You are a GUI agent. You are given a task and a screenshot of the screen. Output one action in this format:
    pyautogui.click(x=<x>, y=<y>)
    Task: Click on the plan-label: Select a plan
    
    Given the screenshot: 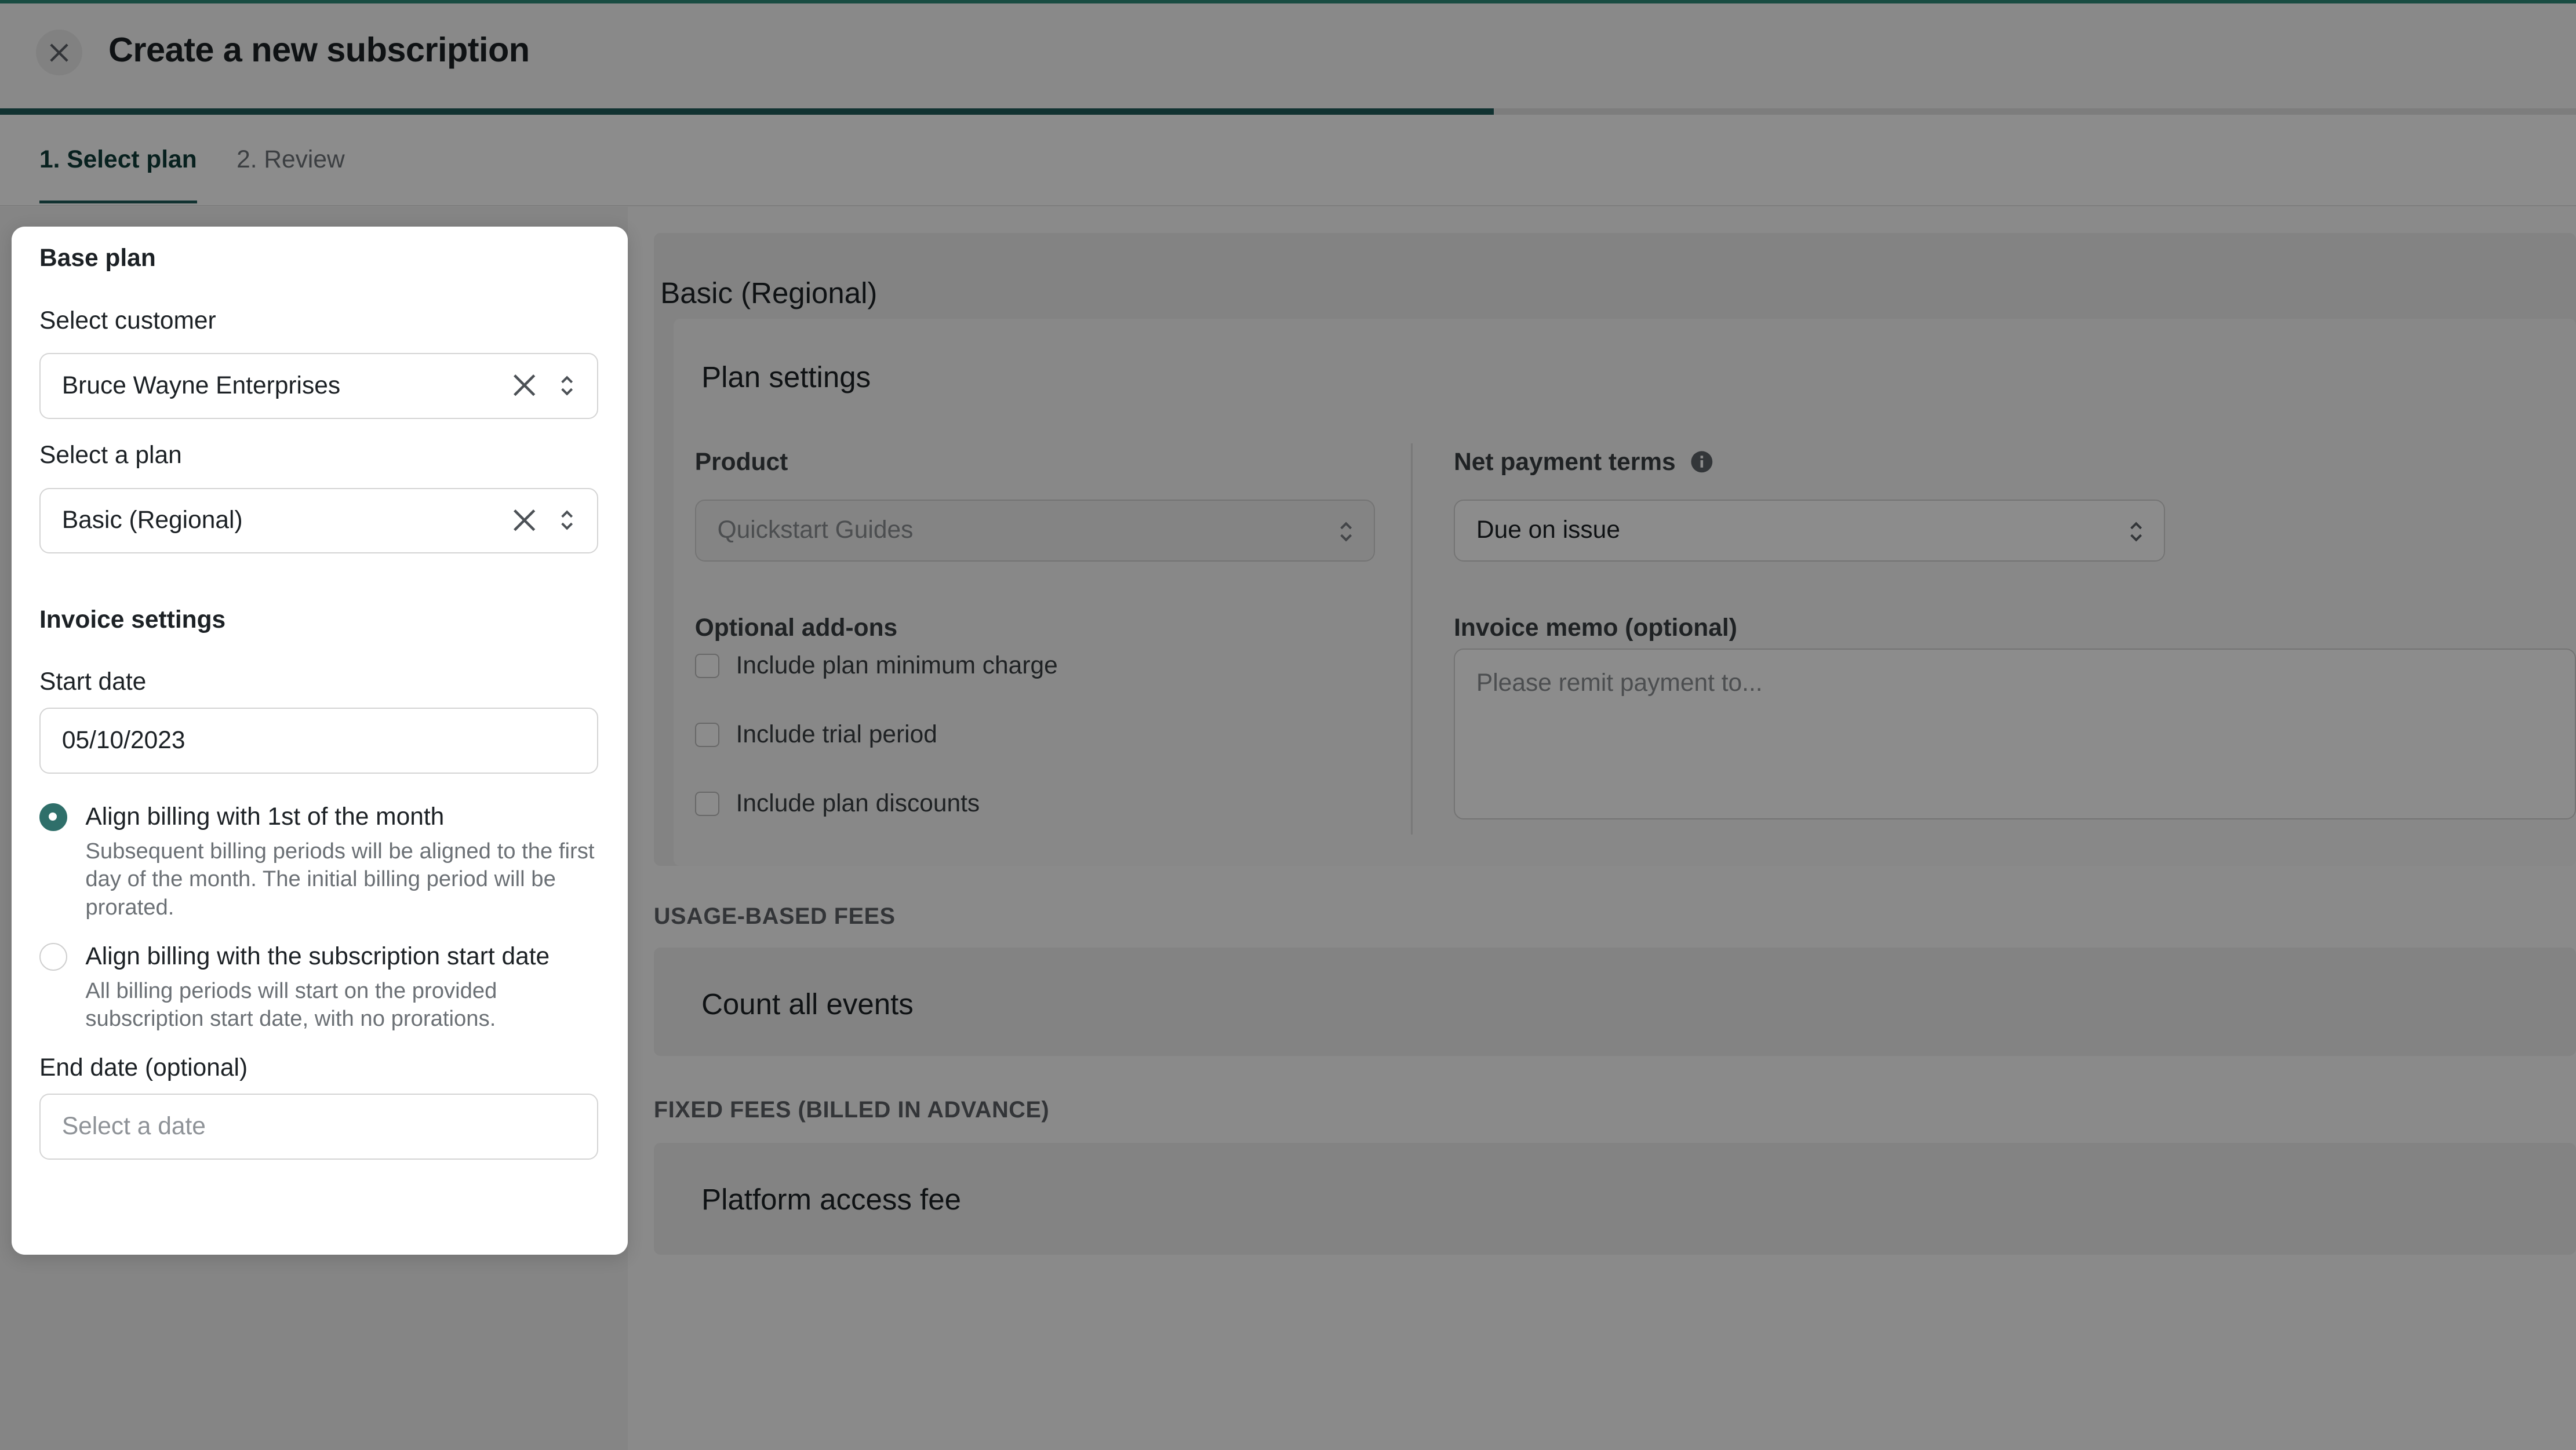 What is the action you would take?
    pyautogui.click(x=110, y=455)
    